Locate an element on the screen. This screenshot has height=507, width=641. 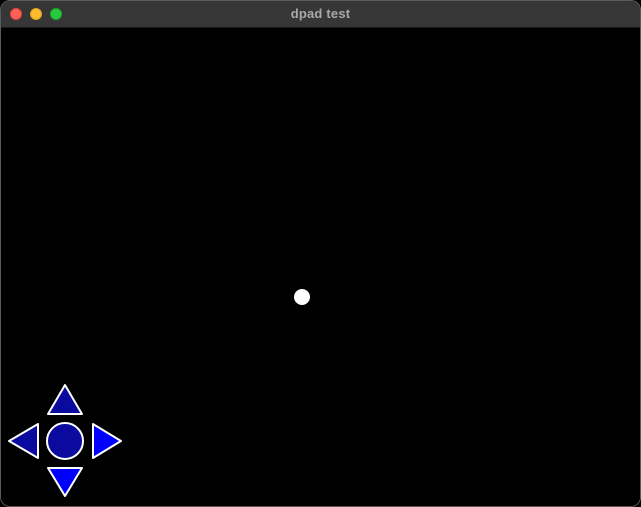
window-title: dpad test is located at coordinates (320, 13).